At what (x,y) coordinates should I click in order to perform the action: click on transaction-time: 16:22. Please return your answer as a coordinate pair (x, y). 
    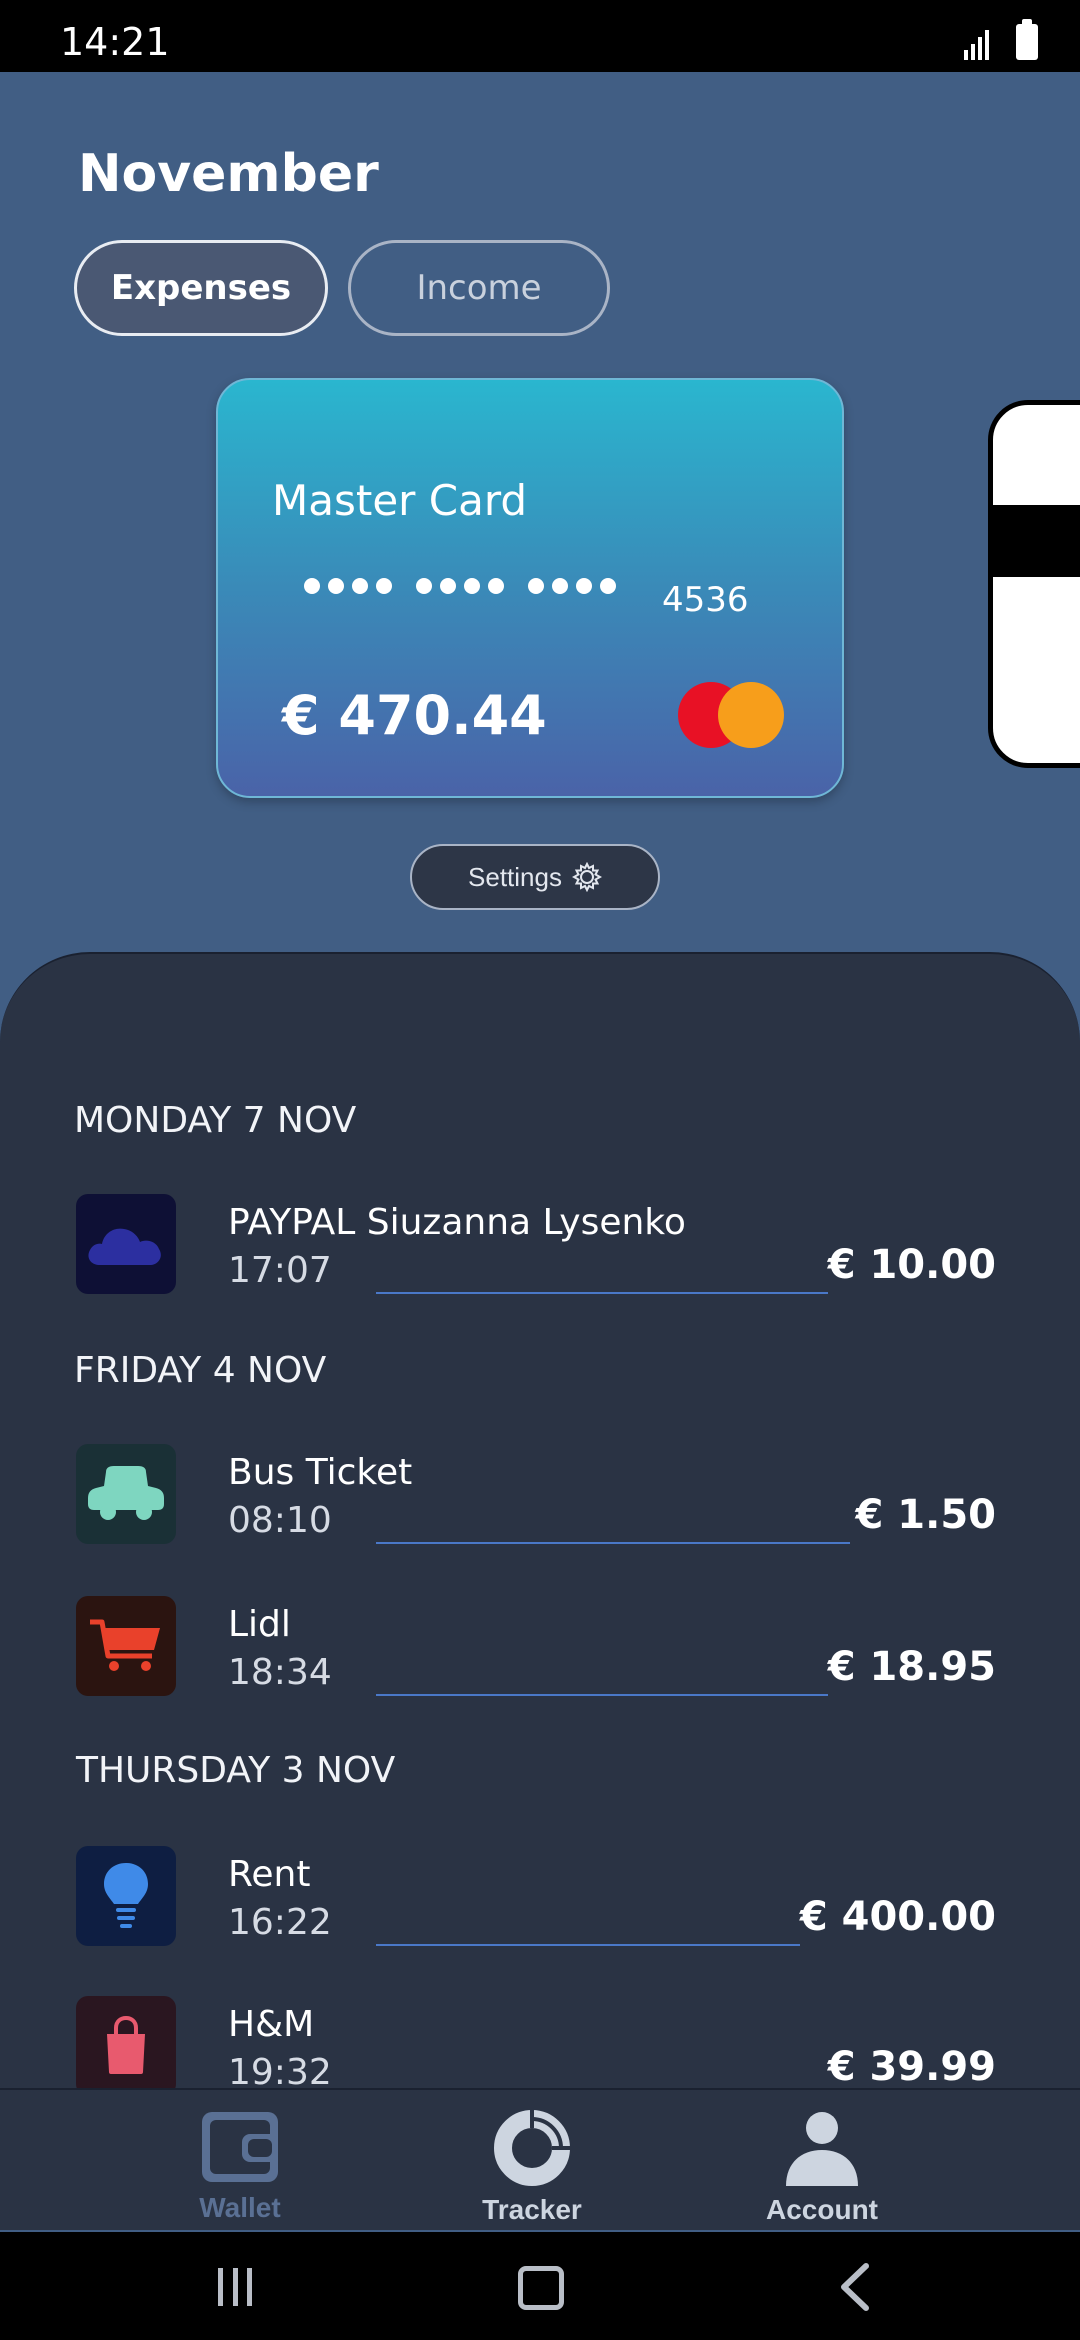
    Looking at the image, I should click on (280, 1922).